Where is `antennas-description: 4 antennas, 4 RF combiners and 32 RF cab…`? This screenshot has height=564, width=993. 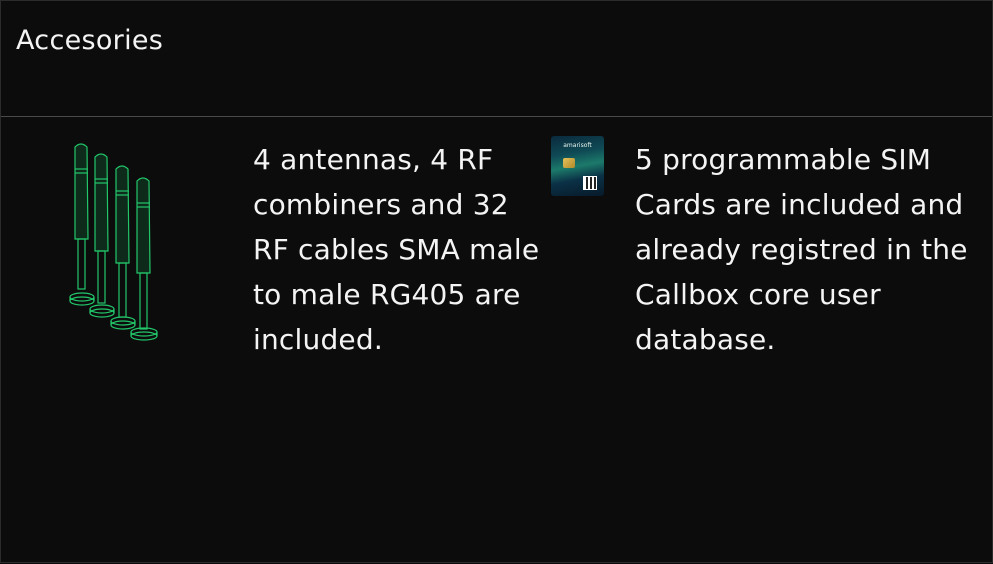 antennas-description: 4 antennas, 4 RF combiners and 32 RF cab… is located at coordinates (396, 249).